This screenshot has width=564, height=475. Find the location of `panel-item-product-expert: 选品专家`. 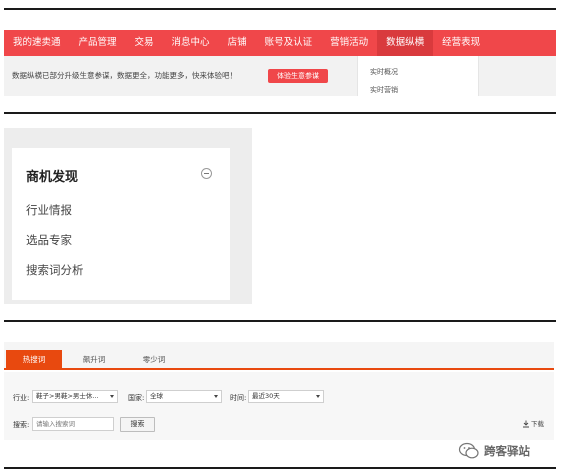

panel-item-product-expert: 选品专家 is located at coordinates (49, 240).